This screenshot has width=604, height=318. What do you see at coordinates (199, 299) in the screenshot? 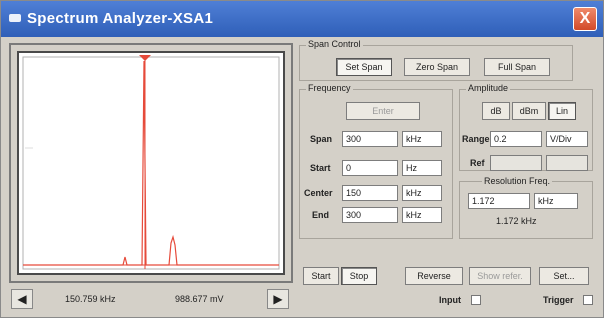
I see `amplitude-readout: 988.677 mV` at bounding box center [199, 299].